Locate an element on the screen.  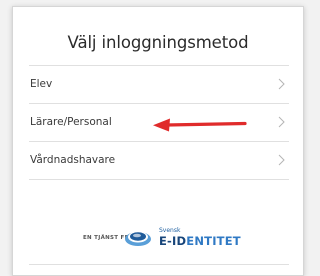
login-option-elev: Elev is located at coordinates (159, 85).